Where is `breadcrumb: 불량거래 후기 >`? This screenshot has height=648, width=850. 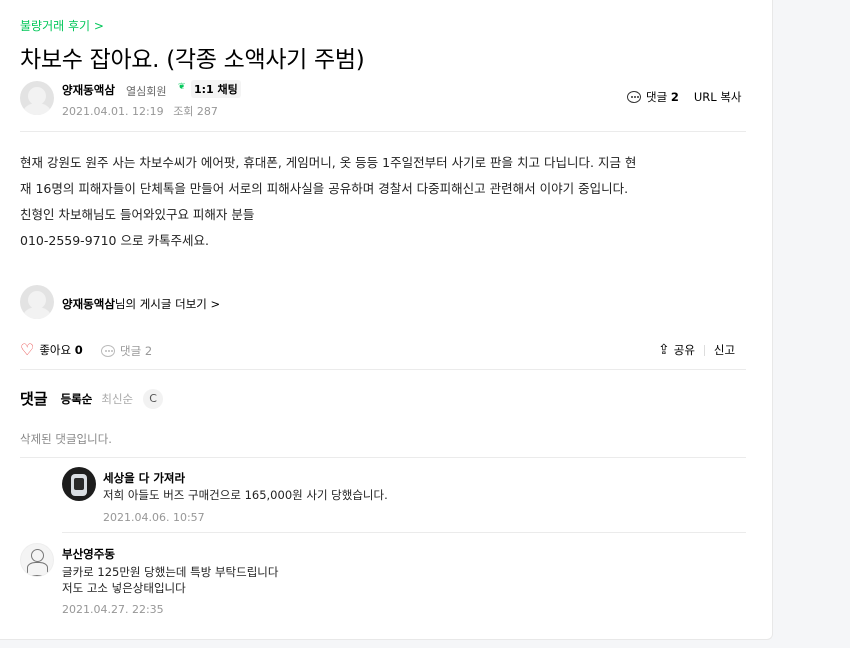
breadcrumb: 불량거래 후기 > is located at coordinates (62, 25).